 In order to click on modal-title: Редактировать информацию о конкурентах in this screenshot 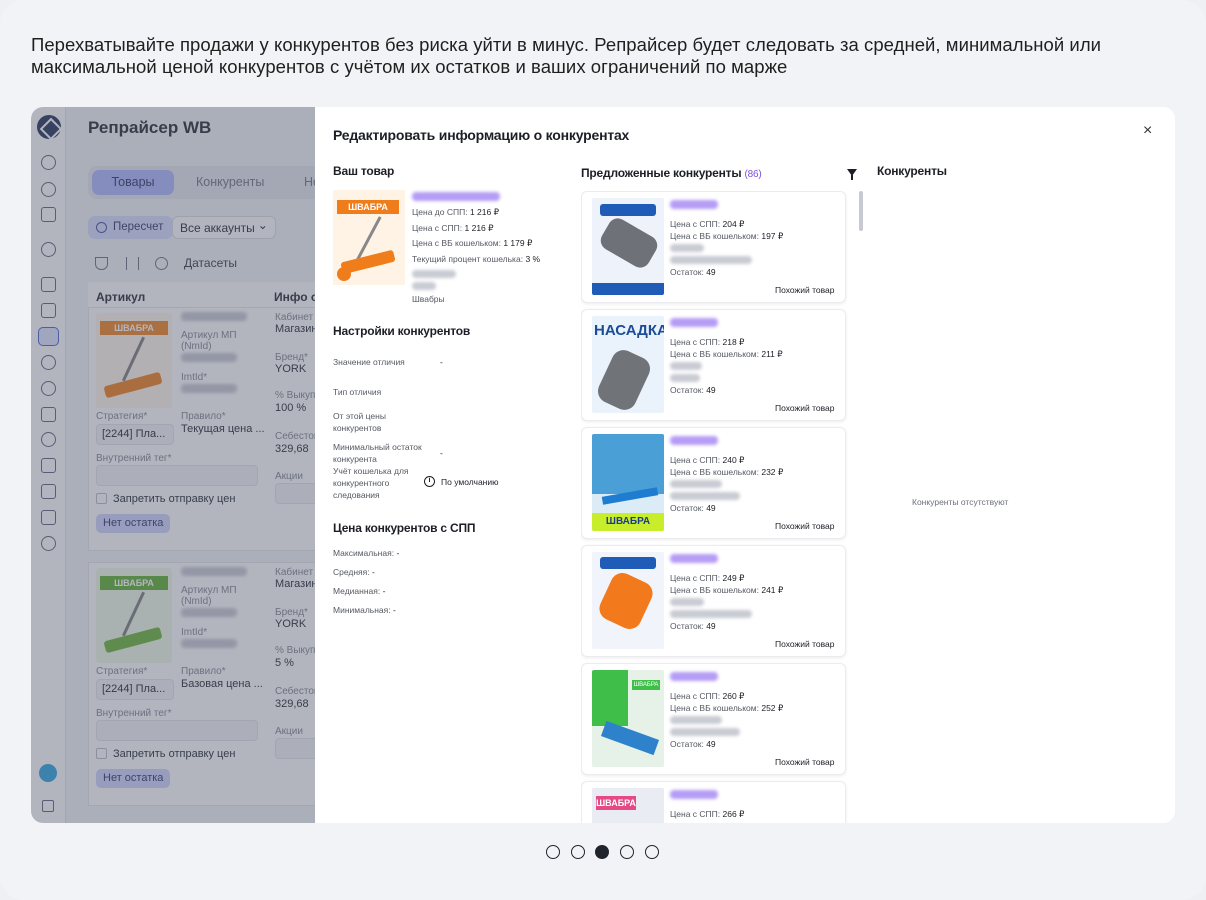, I will do `click(481, 135)`.